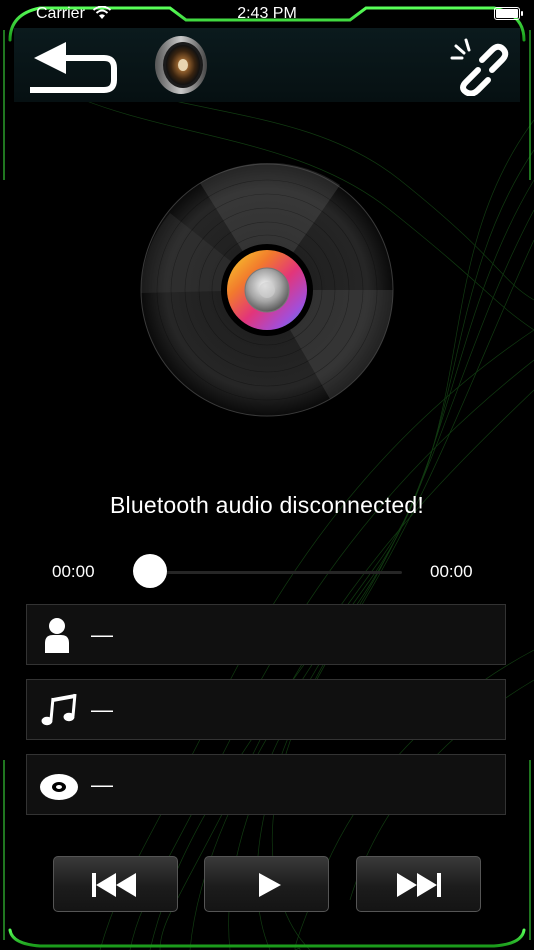  Describe the element at coordinates (266, 709) in the screenshot. I see `title-row: —` at that location.